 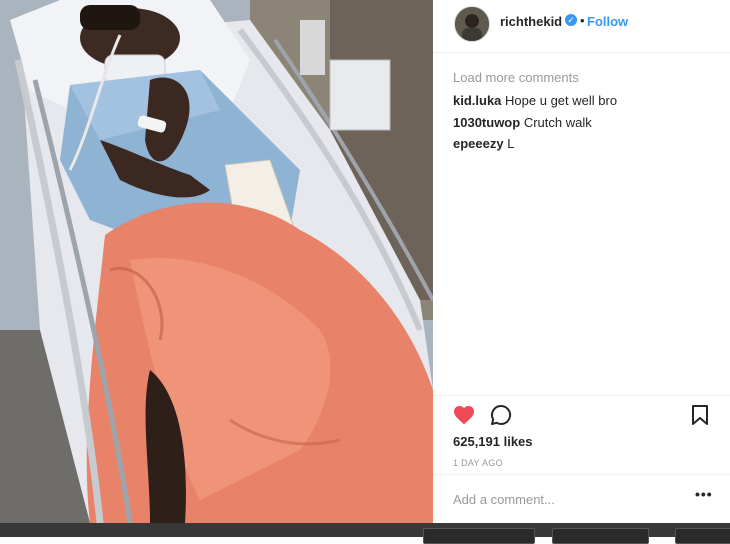 What do you see at coordinates (464, 415) in the screenshot?
I see `heart-icon` at bounding box center [464, 415].